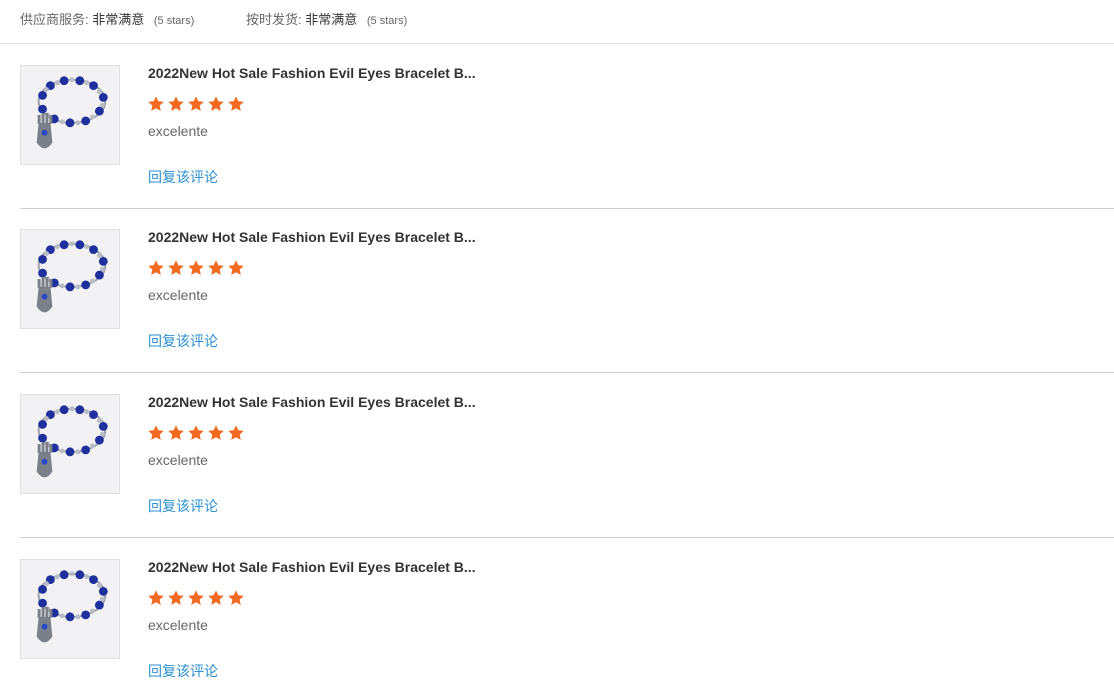 This screenshot has width=1114, height=694. Describe the element at coordinates (118, 19) in the screenshot. I see `supplier-service-value: 非常满意` at that location.